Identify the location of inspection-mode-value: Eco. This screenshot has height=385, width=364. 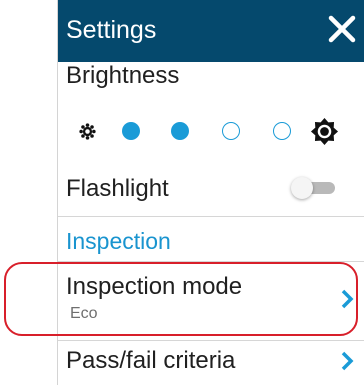
(84, 313).